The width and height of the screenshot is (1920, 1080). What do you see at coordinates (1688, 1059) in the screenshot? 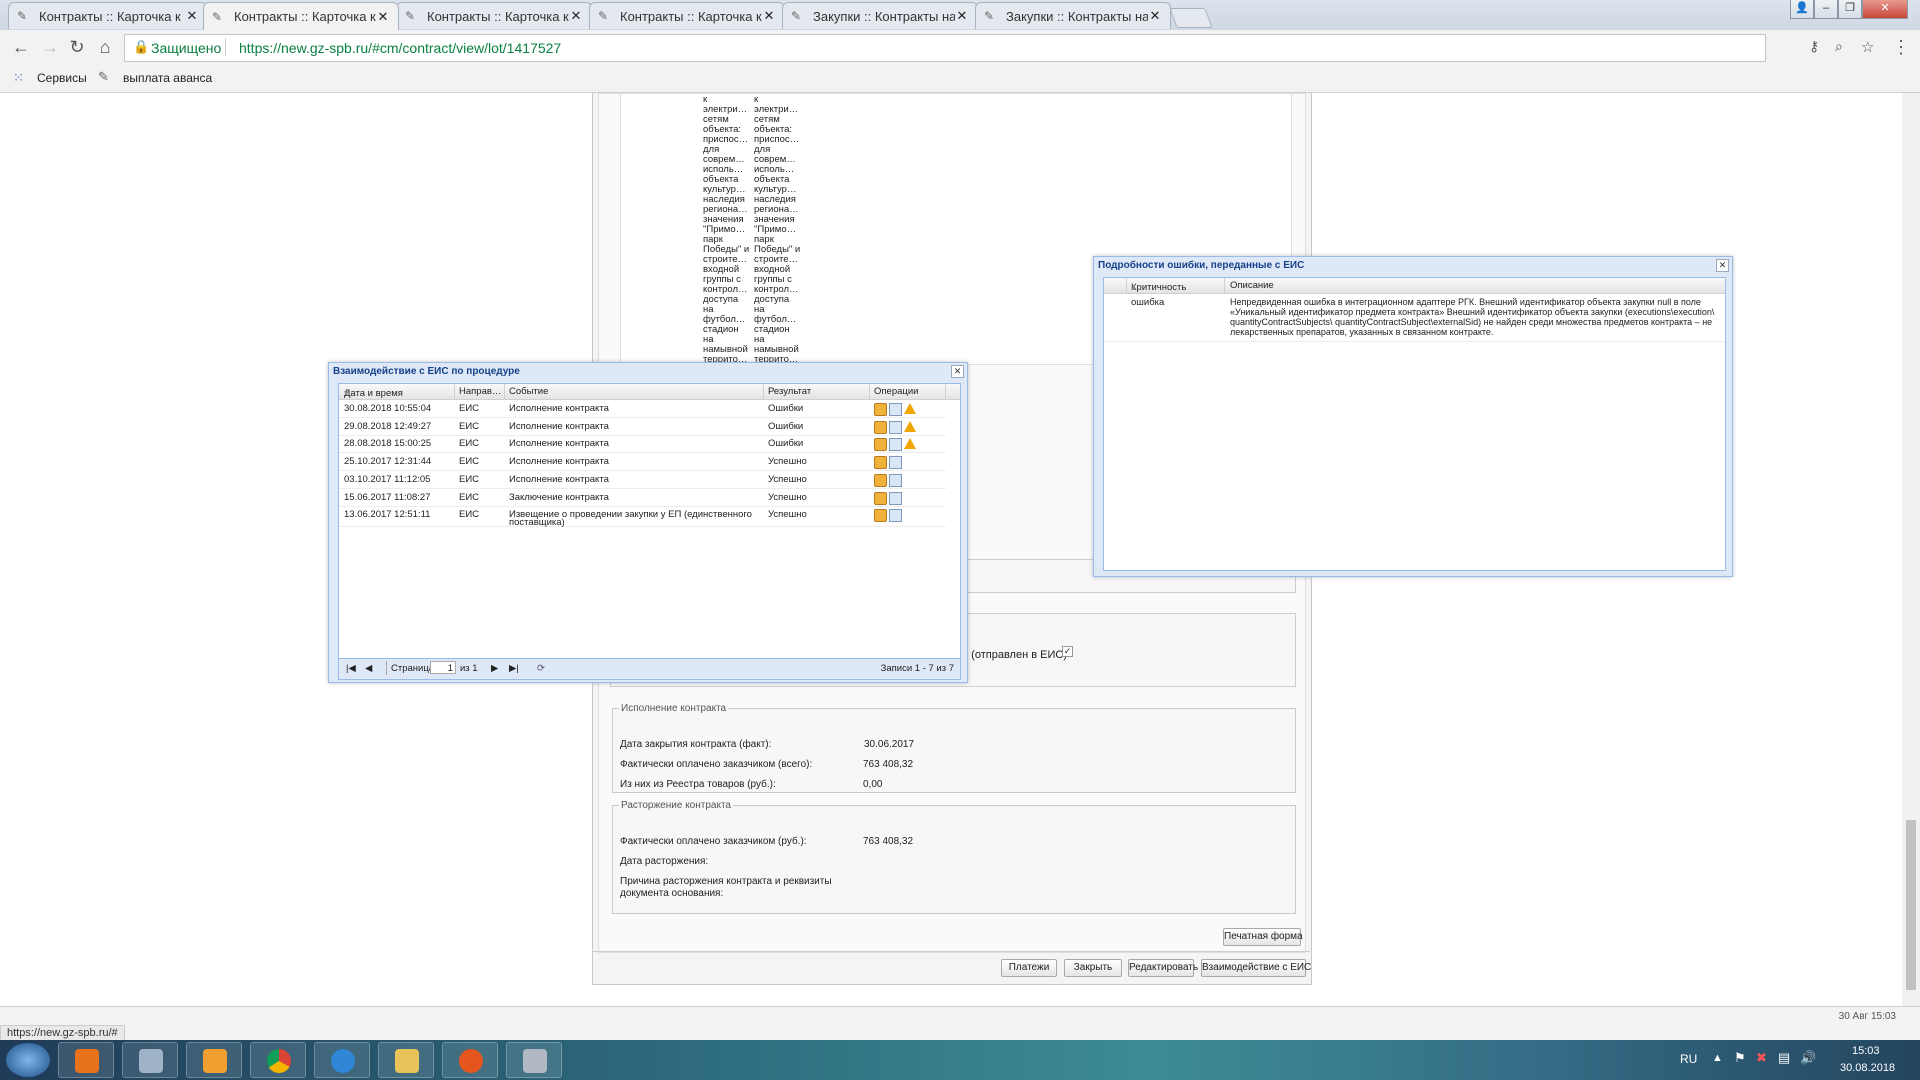
I see `language-indicator: RU` at bounding box center [1688, 1059].